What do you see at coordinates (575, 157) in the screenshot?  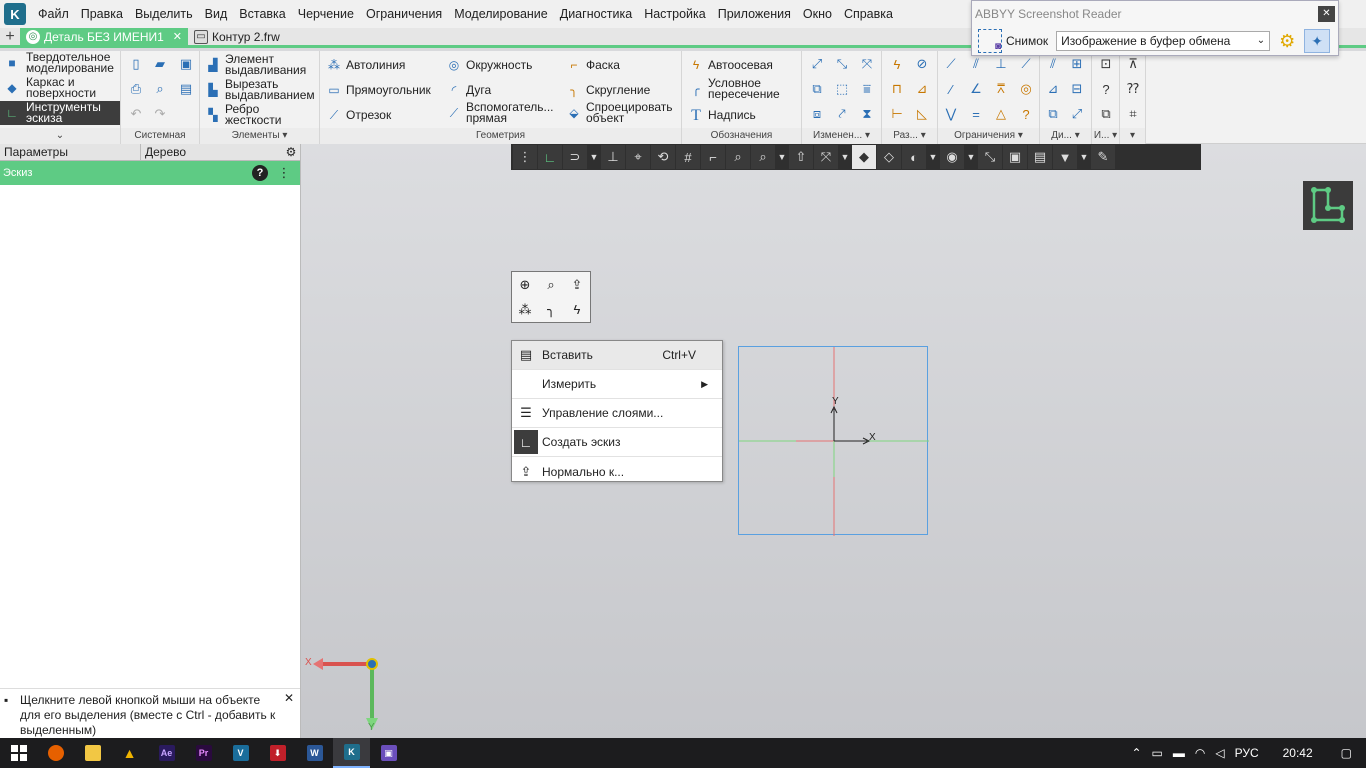 I see `magnet-snap-icon: ⊃` at bounding box center [575, 157].